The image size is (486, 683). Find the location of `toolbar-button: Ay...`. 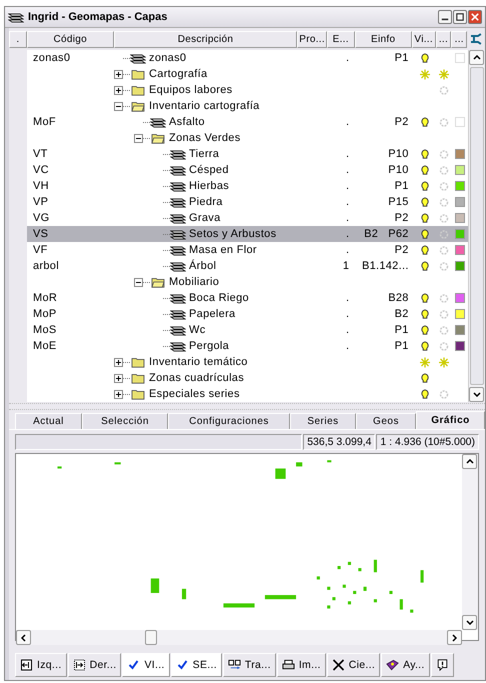

toolbar-button: Ay... is located at coordinates (405, 665).